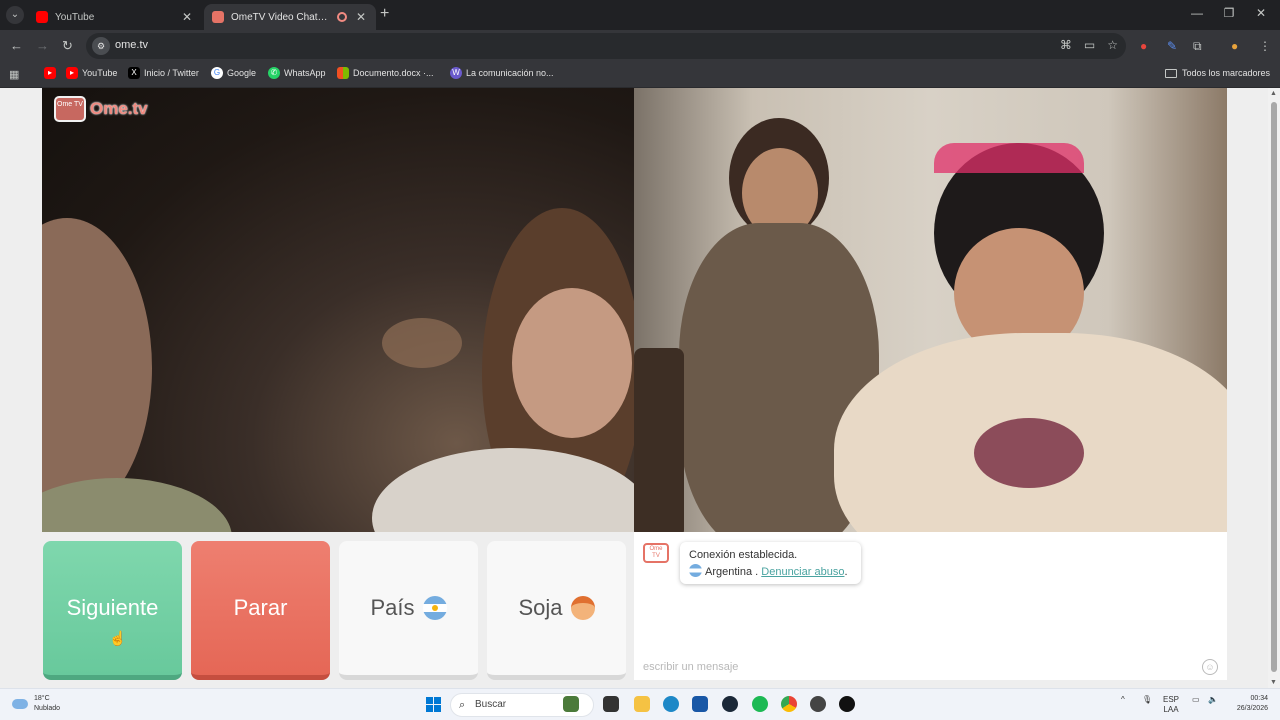 The width and height of the screenshot is (1280, 720). I want to click on back-icon: ←, so click(16, 45).